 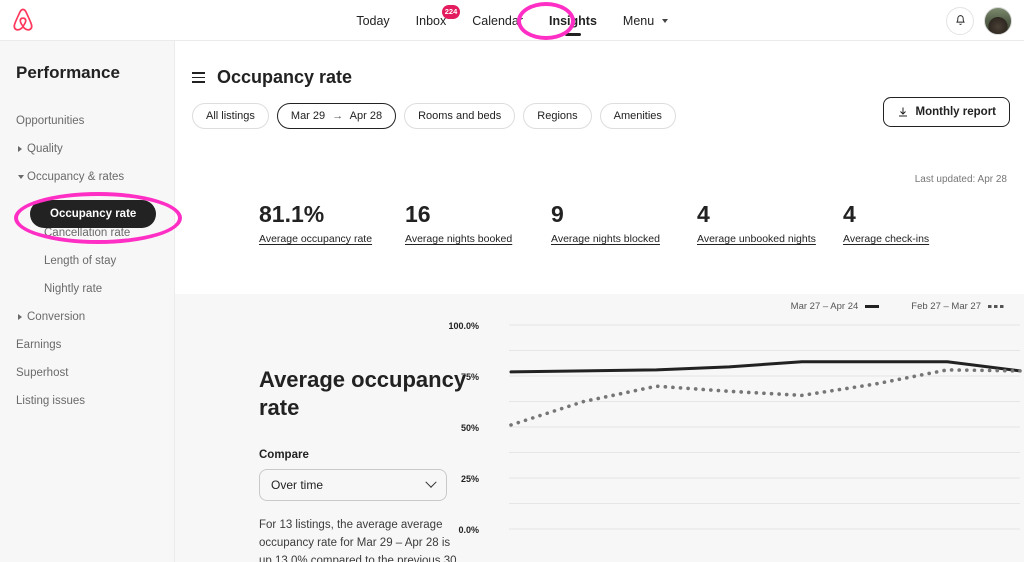 I want to click on sidebar-item-listing-issues: Listing issues, so click(x=87, y=401).